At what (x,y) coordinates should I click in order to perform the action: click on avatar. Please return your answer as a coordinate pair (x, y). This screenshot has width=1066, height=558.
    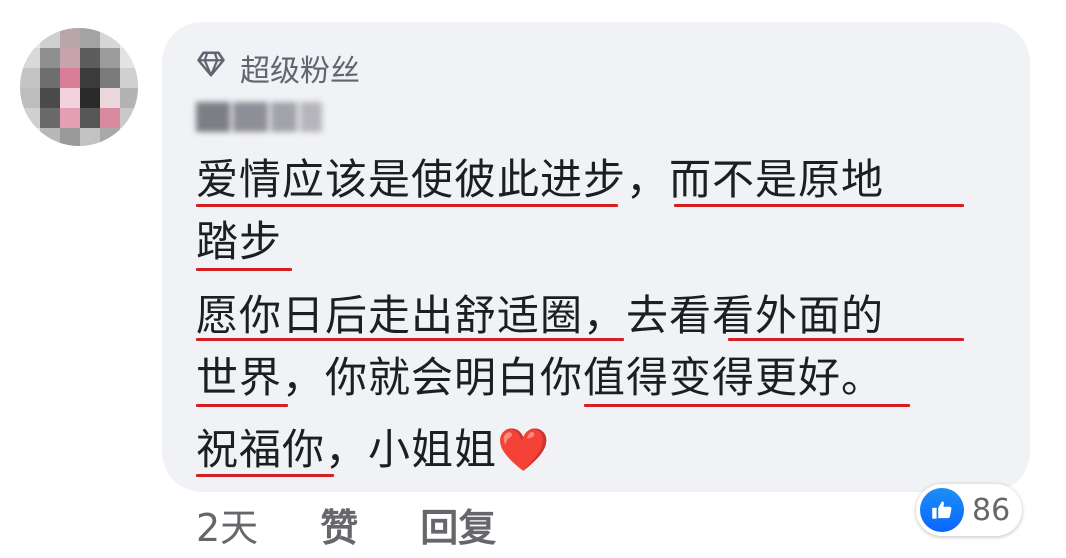
    Looking at the image, I should click on (79, 87).